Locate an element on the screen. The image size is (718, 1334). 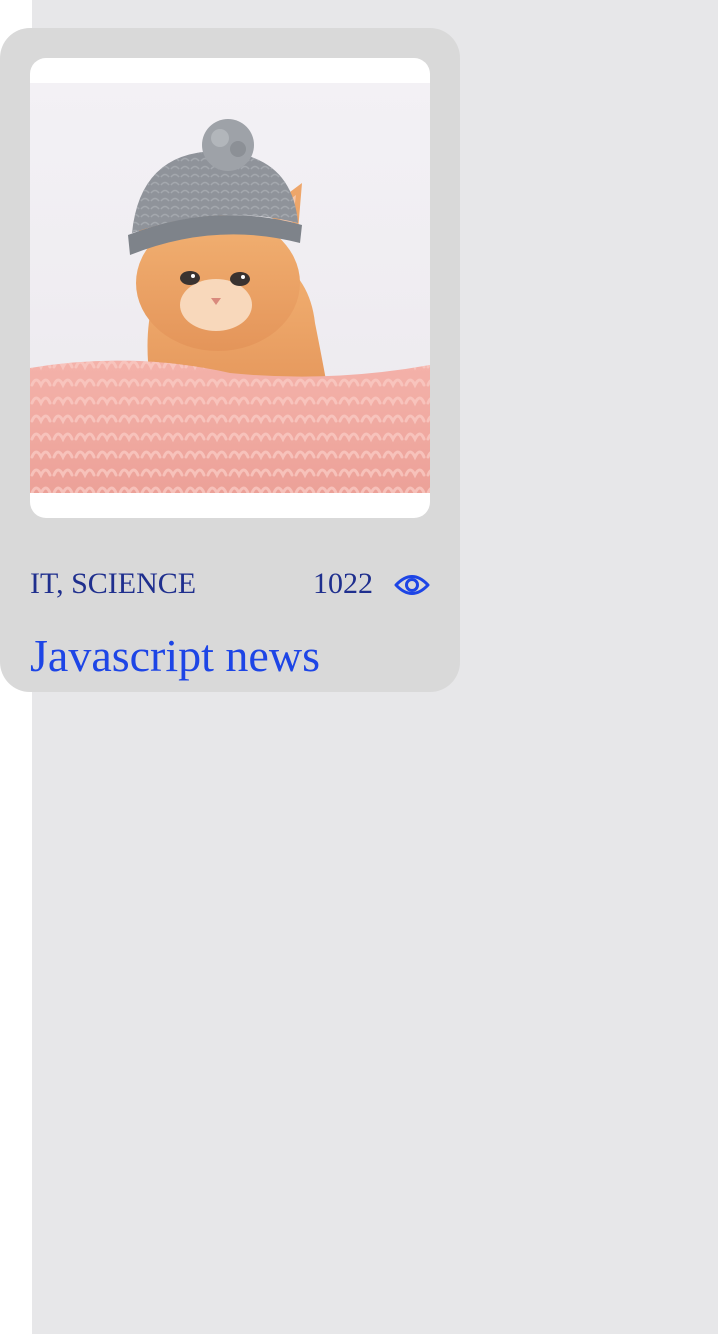
category-label: IT, SCIENCE is located at coordinates (130, 584).